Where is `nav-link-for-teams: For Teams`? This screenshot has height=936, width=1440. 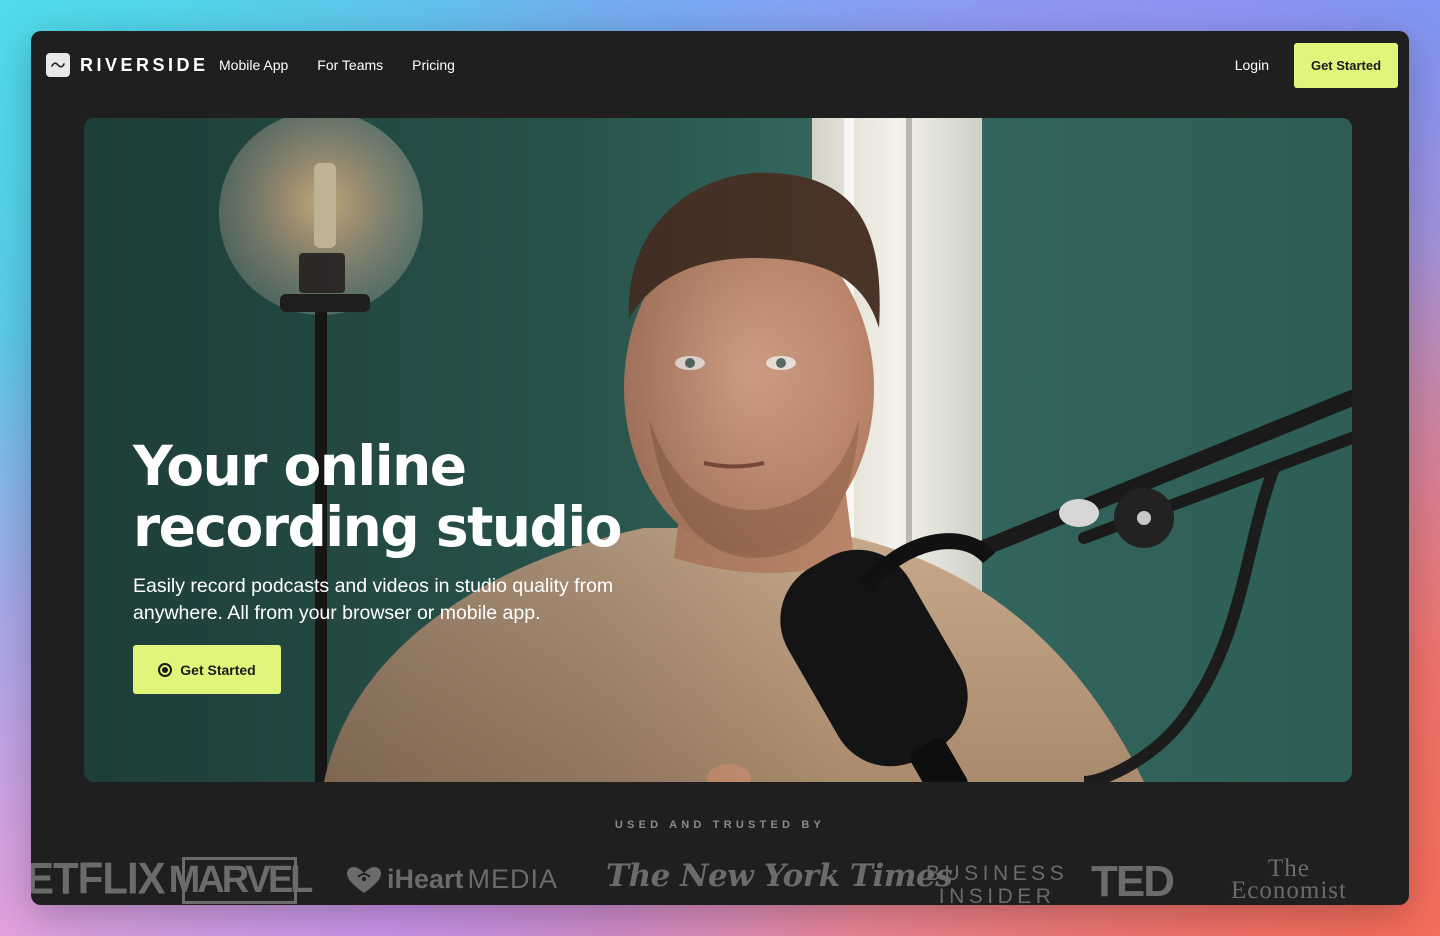
nav-link-for-teams: For Teams is located at coordinates (350, 65).